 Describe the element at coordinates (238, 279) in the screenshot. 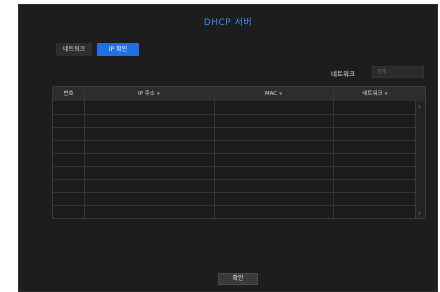

I see `ok-button: 확인` at that location.